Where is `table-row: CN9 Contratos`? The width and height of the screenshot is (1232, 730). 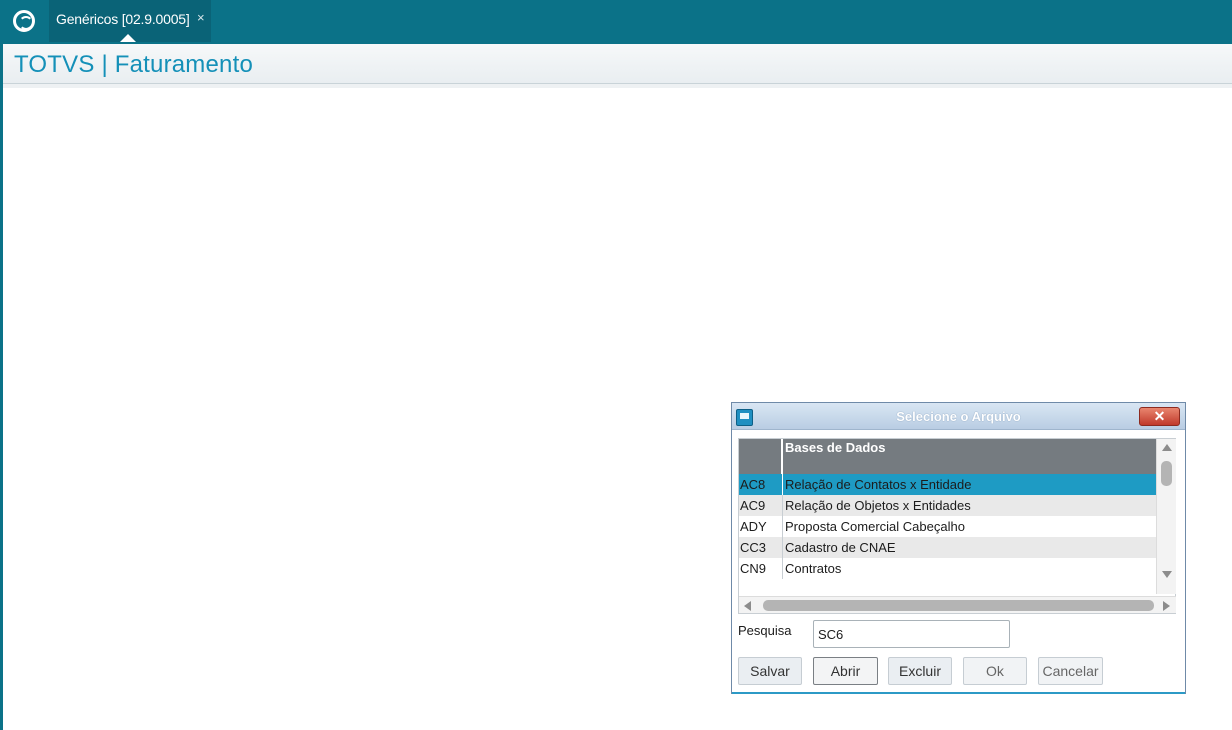 table-row: CN9 Contratos is located at coordinates (947, 568).